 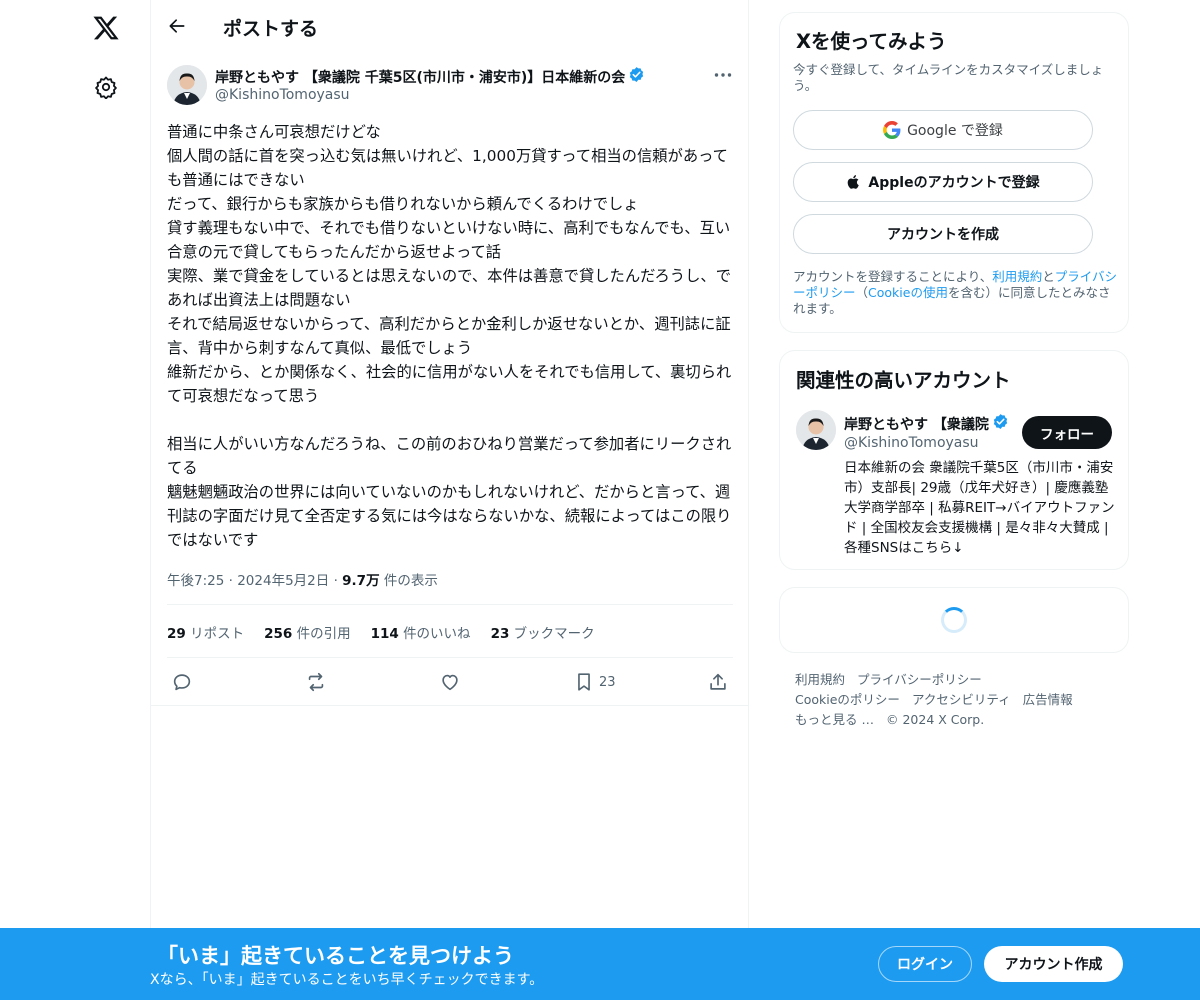 What do you see at coordinates (911, 443) in the screenshot?
I see `related-handle: @KishinoTomoyasu` at bounding box center [911, 443].